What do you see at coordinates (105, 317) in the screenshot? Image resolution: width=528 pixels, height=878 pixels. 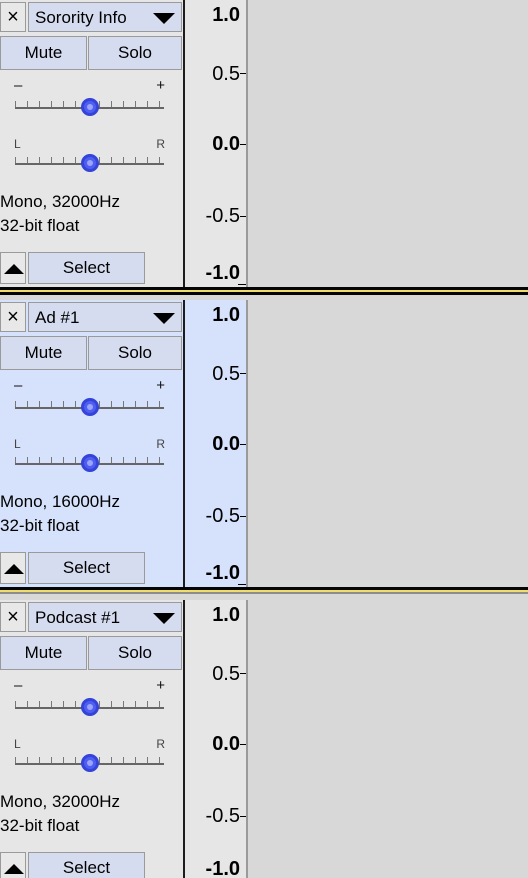 I see `track-name-menu-button: Ad #1` at bounding box center [105, 317].